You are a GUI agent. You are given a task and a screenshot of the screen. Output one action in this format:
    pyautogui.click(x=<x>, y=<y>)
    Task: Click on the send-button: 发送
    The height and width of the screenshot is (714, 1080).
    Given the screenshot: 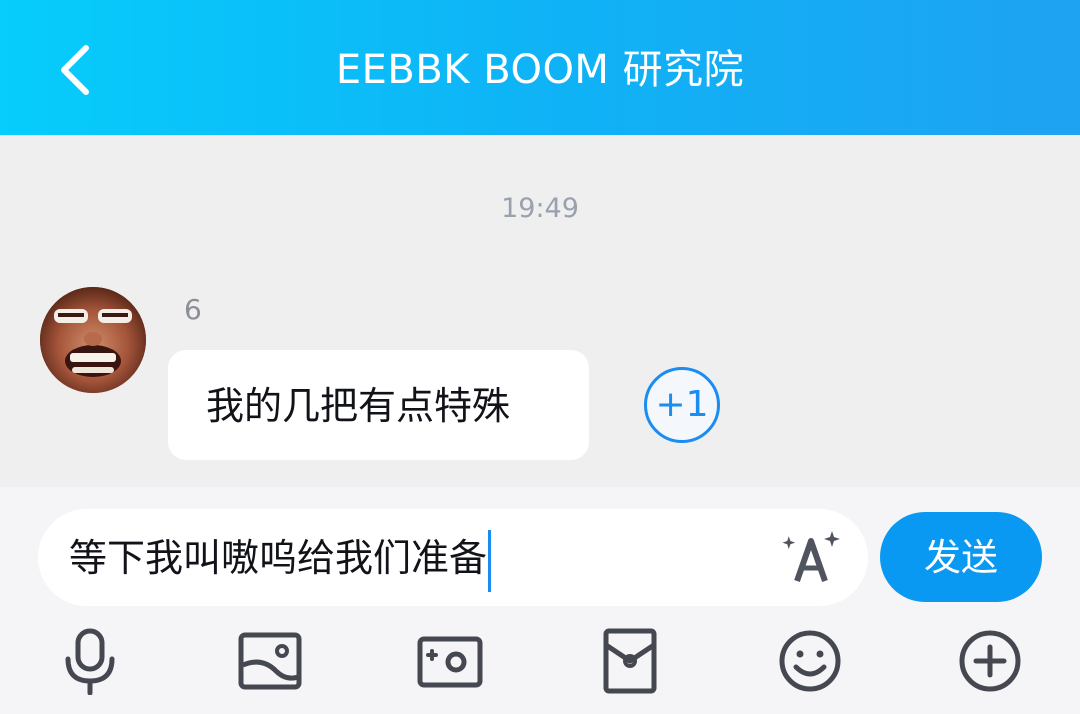 What is the action you would take?
    pyautogui.click(x=961, y=557)
    